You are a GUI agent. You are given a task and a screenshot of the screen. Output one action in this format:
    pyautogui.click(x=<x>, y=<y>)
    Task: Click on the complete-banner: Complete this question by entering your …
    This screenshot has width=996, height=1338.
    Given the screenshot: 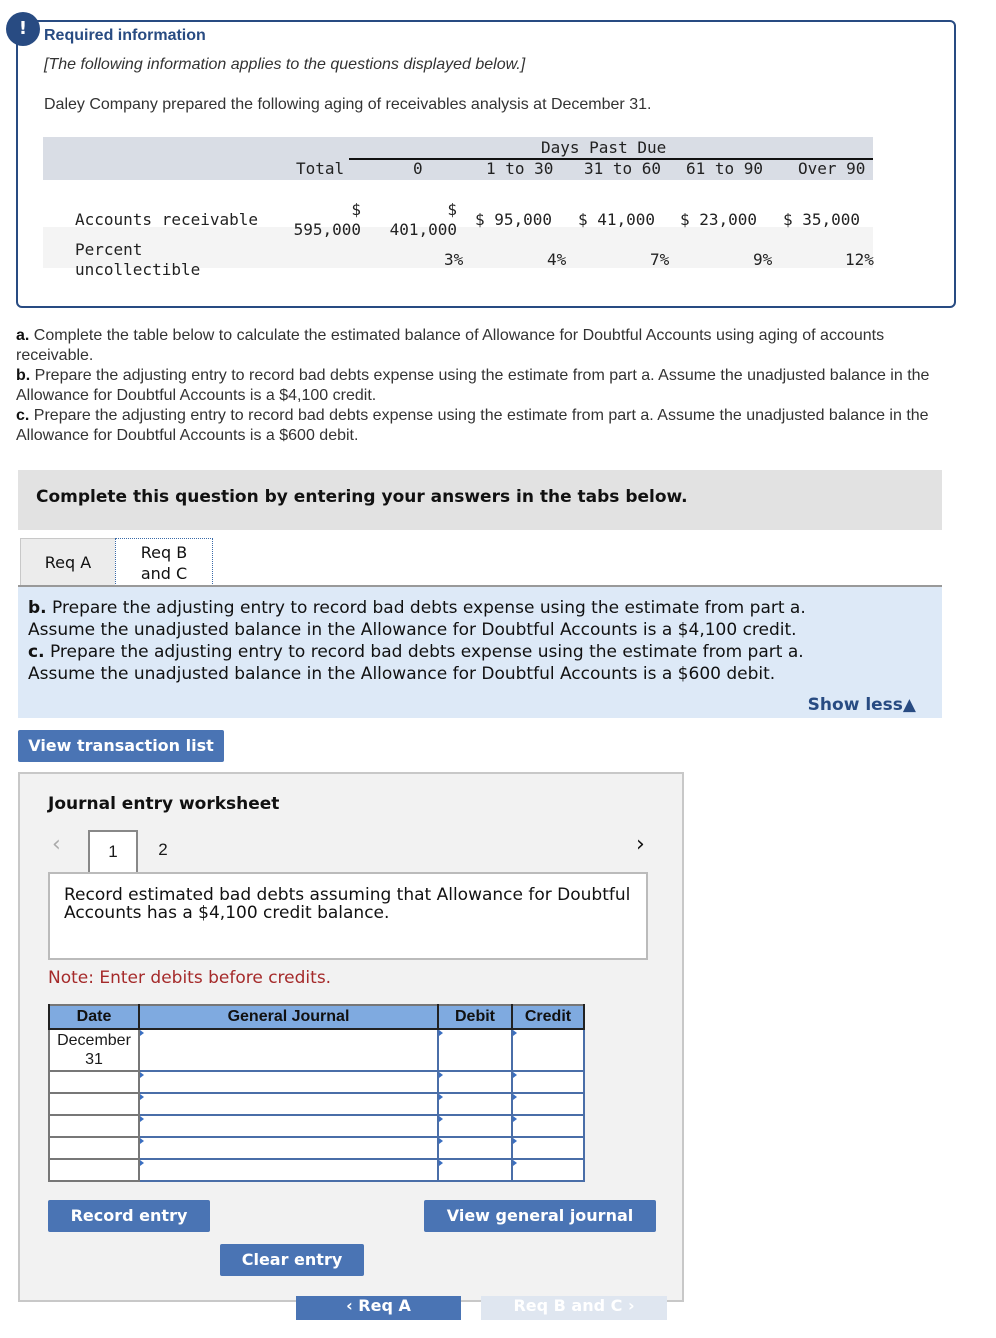 What is the action you would take?
    pyautogui.click(x=480, y=500)
    